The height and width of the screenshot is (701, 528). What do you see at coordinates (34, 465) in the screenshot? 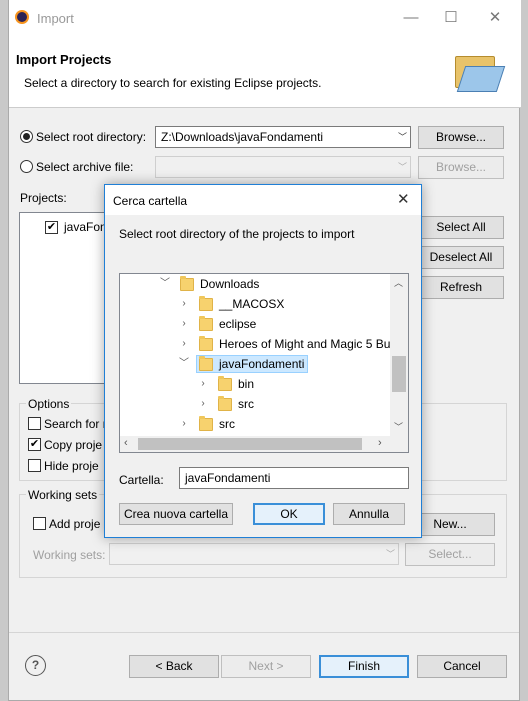
I see `hide-projects-checkbox` at bounding box center [34, 465].